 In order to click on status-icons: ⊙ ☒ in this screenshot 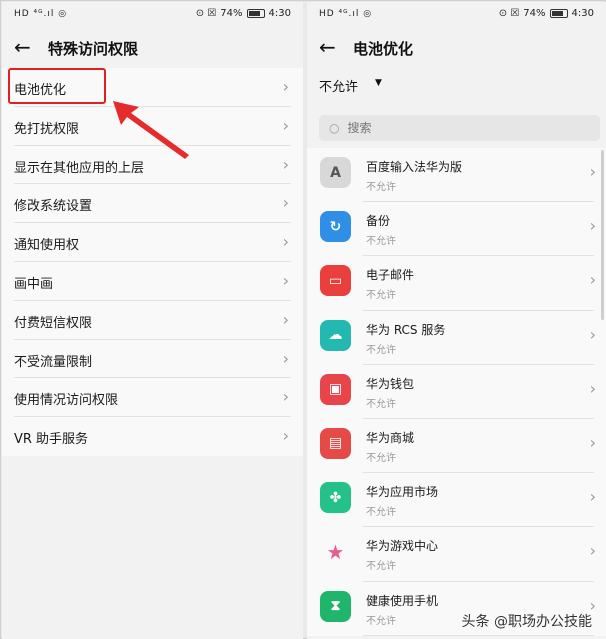, I will do `click(509, 13)`.